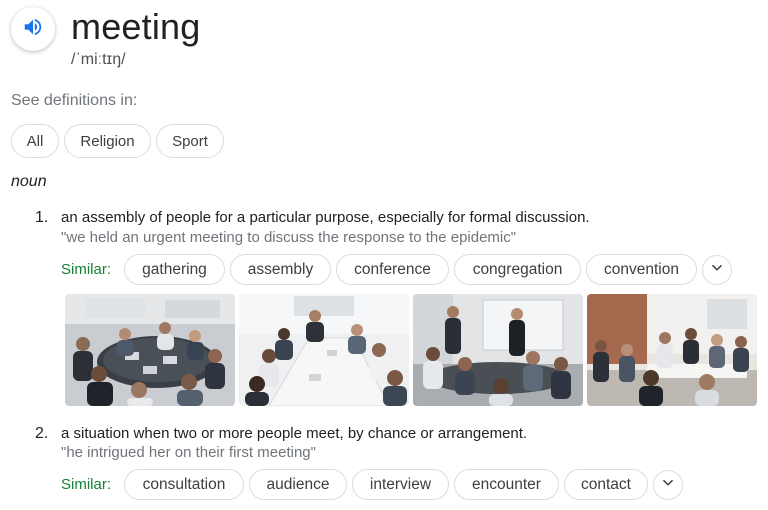 Image resolution: width=768 pixels, height=510 pixels. Describe the element at coordinates (606, 484) in the screenshot. I see `synonym-chip-contact: contact` at that location.